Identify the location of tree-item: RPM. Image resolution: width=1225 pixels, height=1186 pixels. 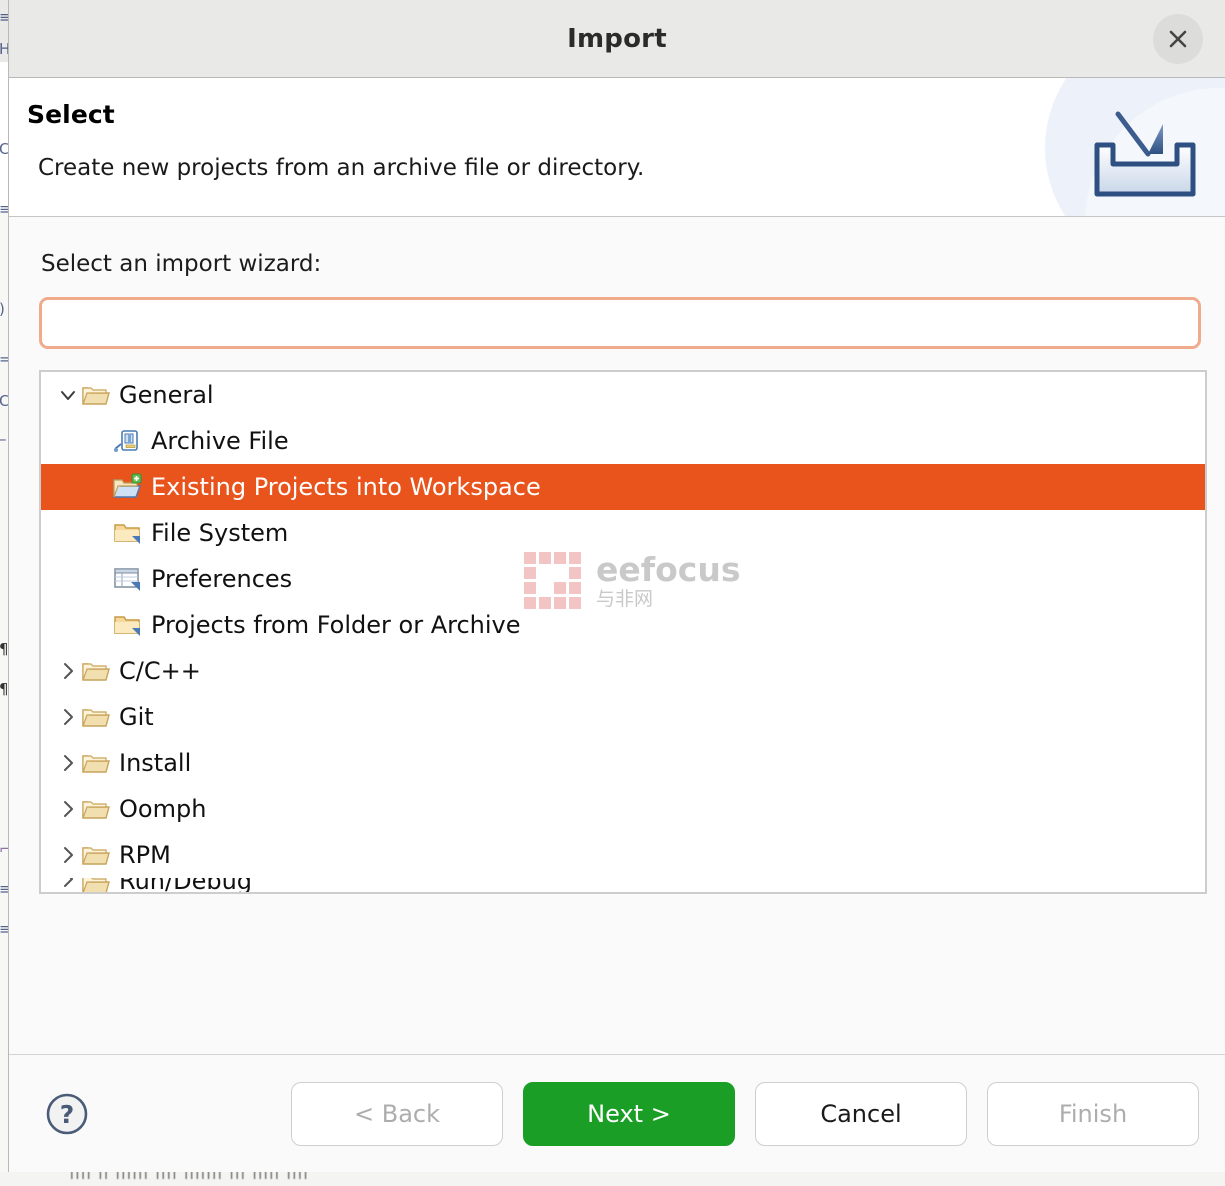
(623, 855).